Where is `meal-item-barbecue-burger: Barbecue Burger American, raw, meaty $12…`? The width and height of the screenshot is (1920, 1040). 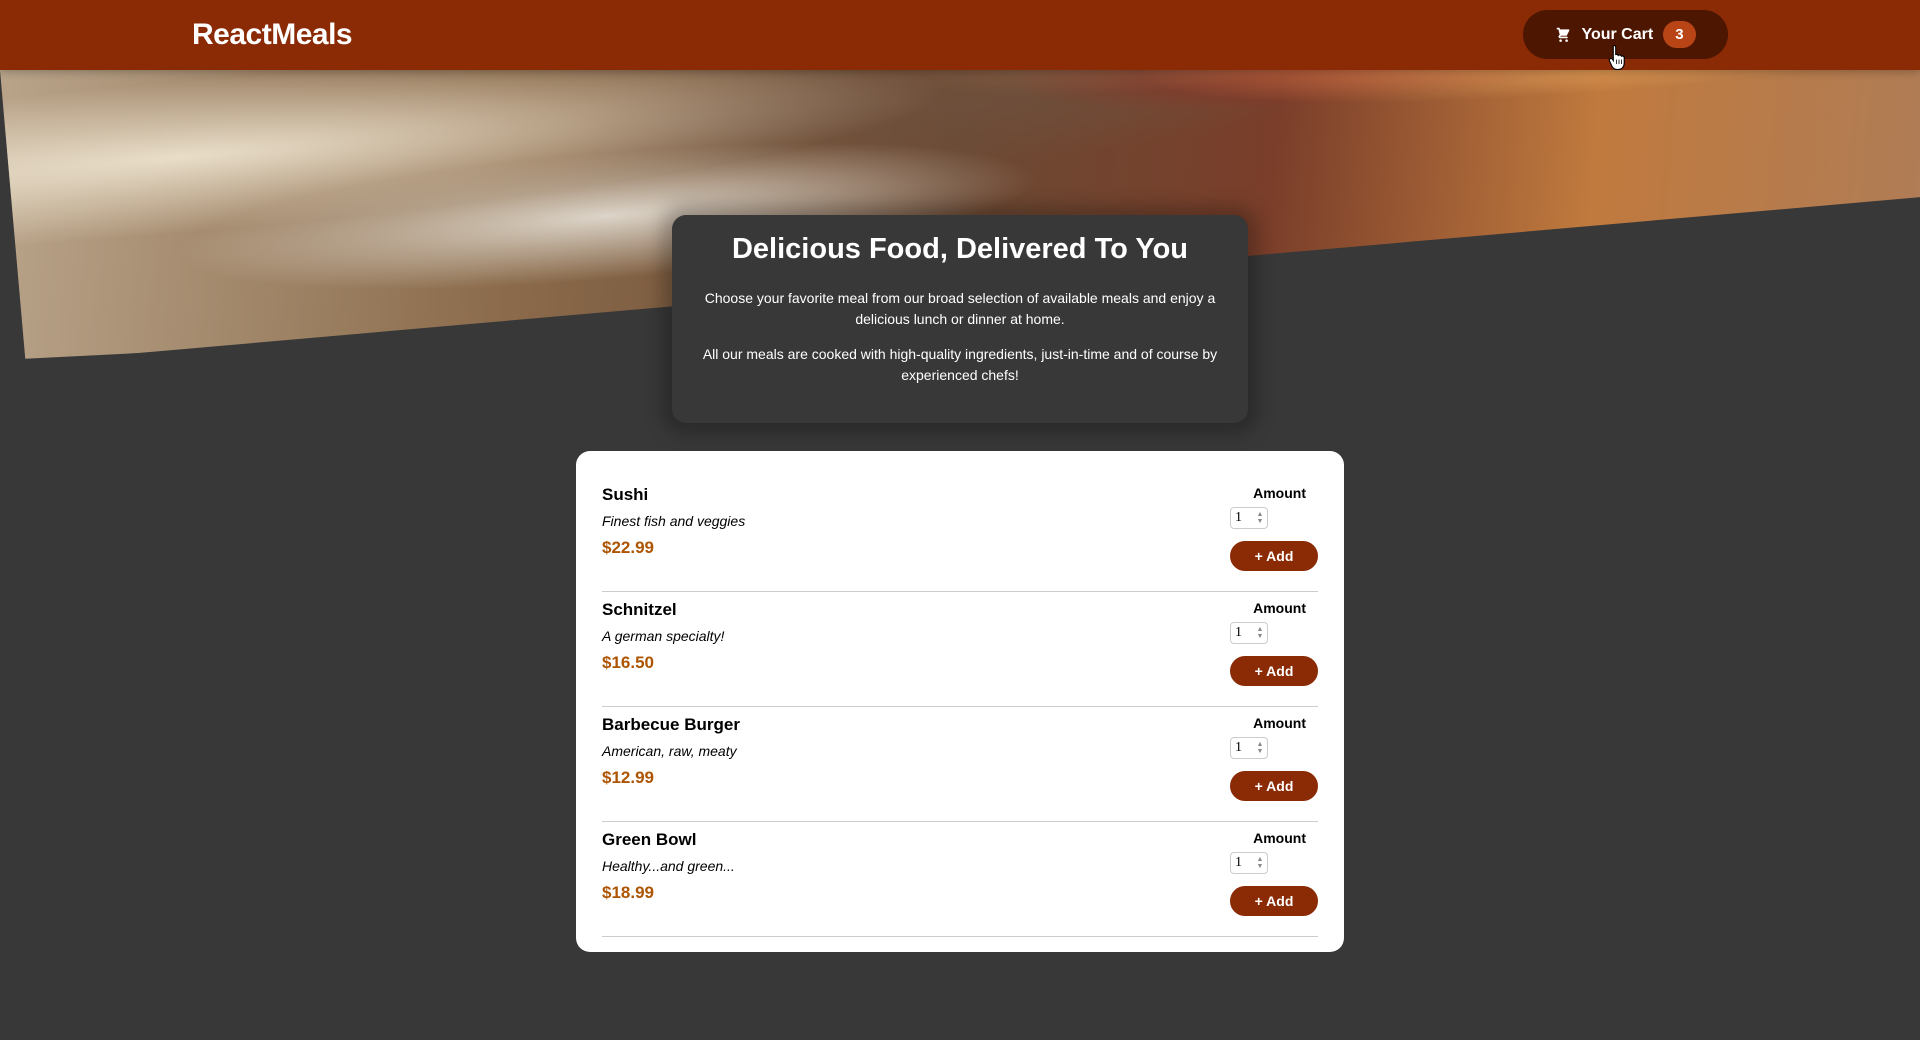
meal-item-barbecue-burger: Barbecue Burger American, raw, meaty $12… is located at coordinates (960, 764).